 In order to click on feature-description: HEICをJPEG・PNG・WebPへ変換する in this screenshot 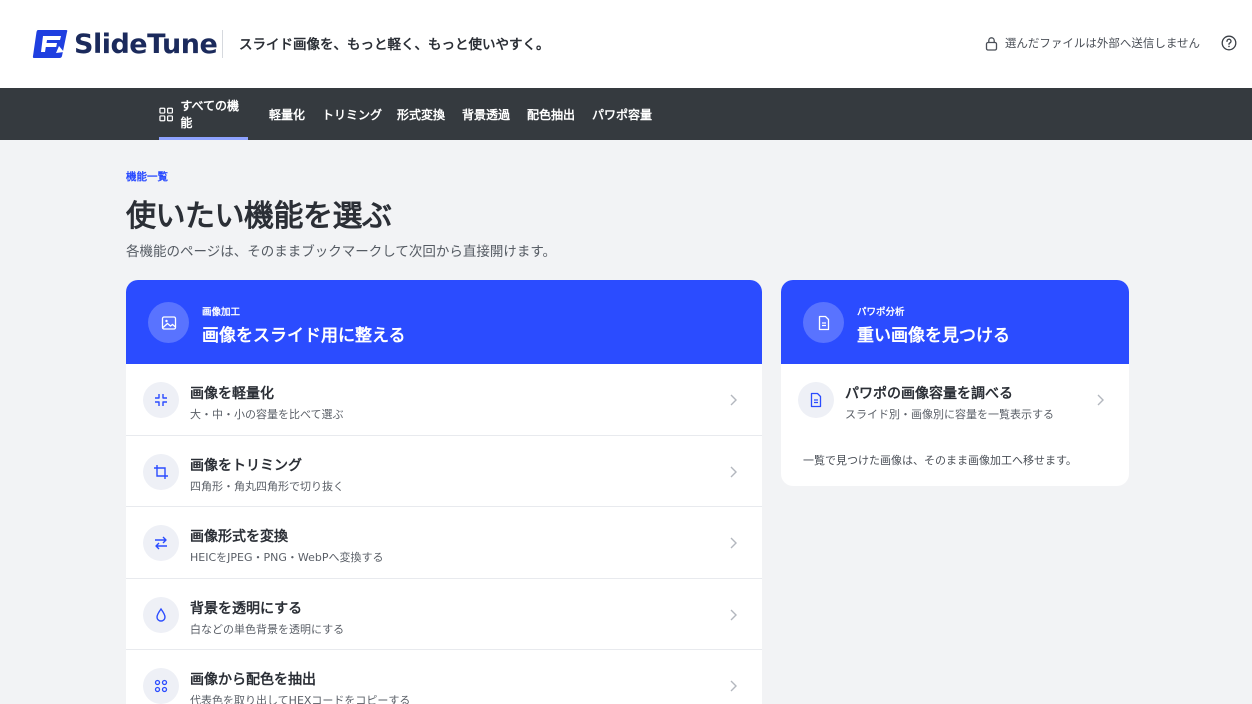, I will do `click(287, 557)`.